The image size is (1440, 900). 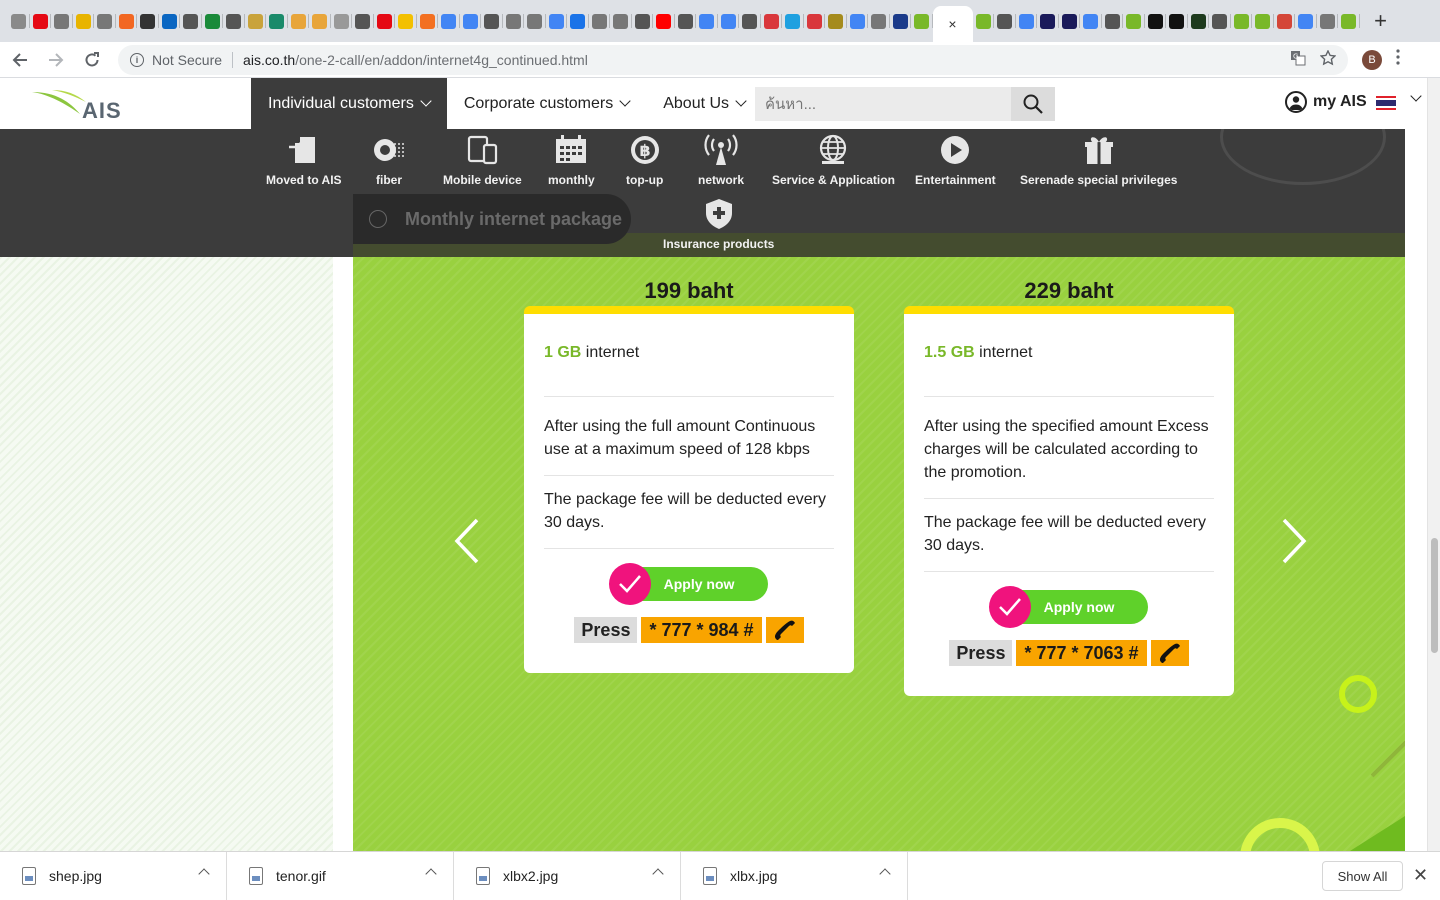 I want to click on download-item: shep.jpg, so click(x=113, y=875).